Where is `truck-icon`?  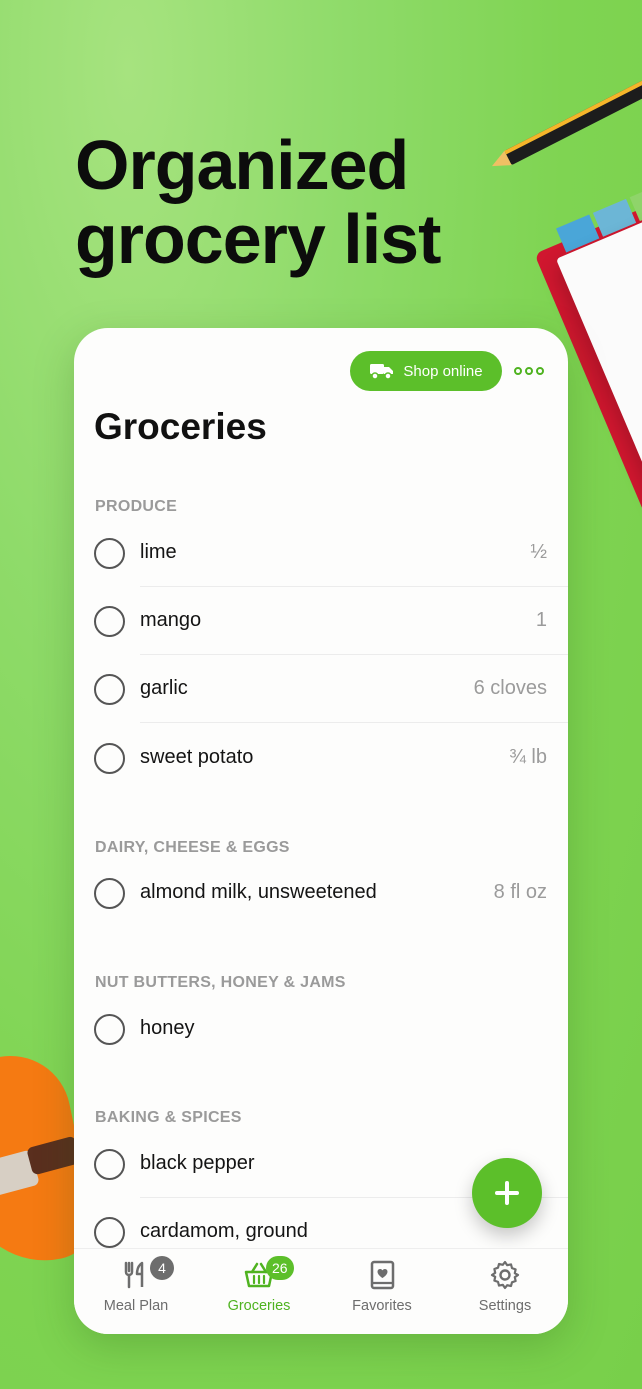 truck-icon is located at coordinates (382, 371).